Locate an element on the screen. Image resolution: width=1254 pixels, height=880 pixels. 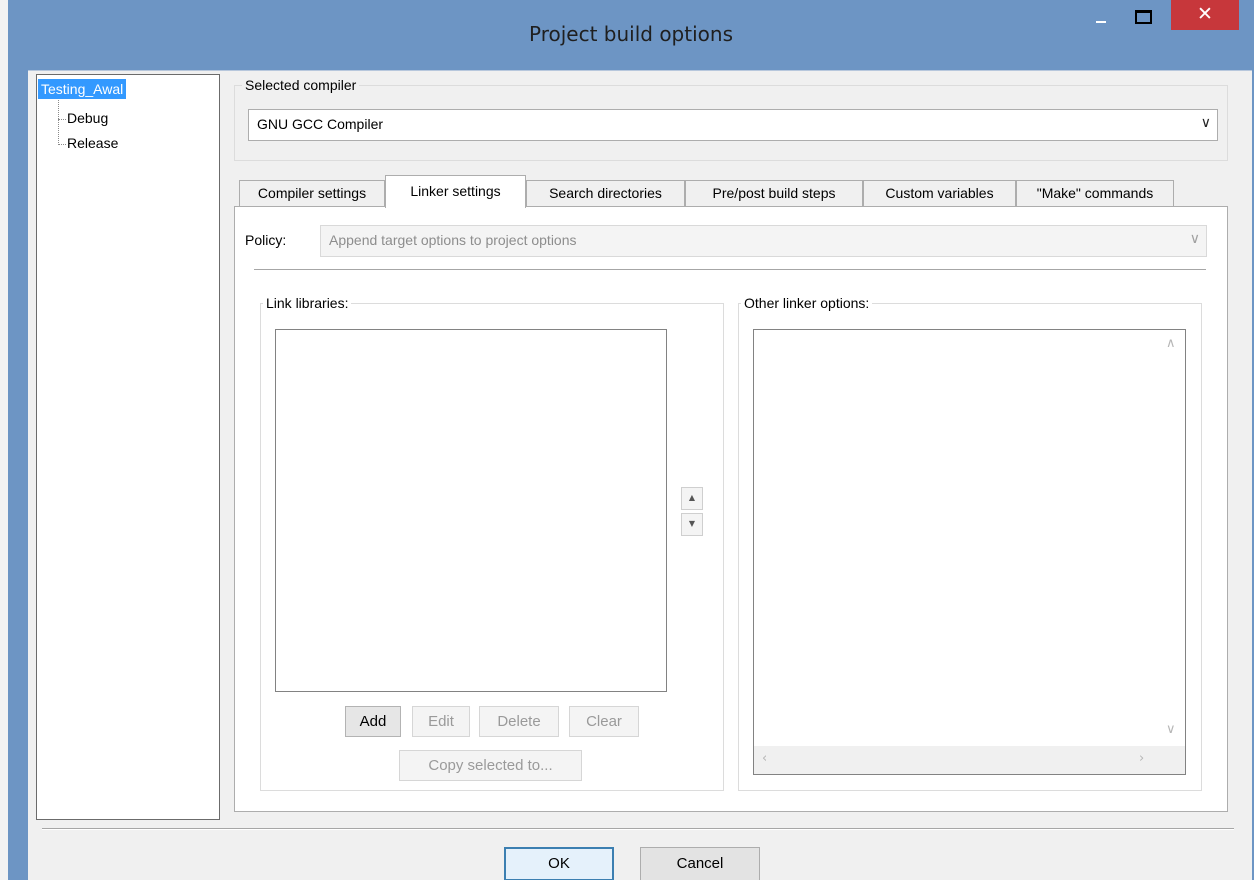
triangle-down-icon: ▼ is located at coordinates (692, 523).